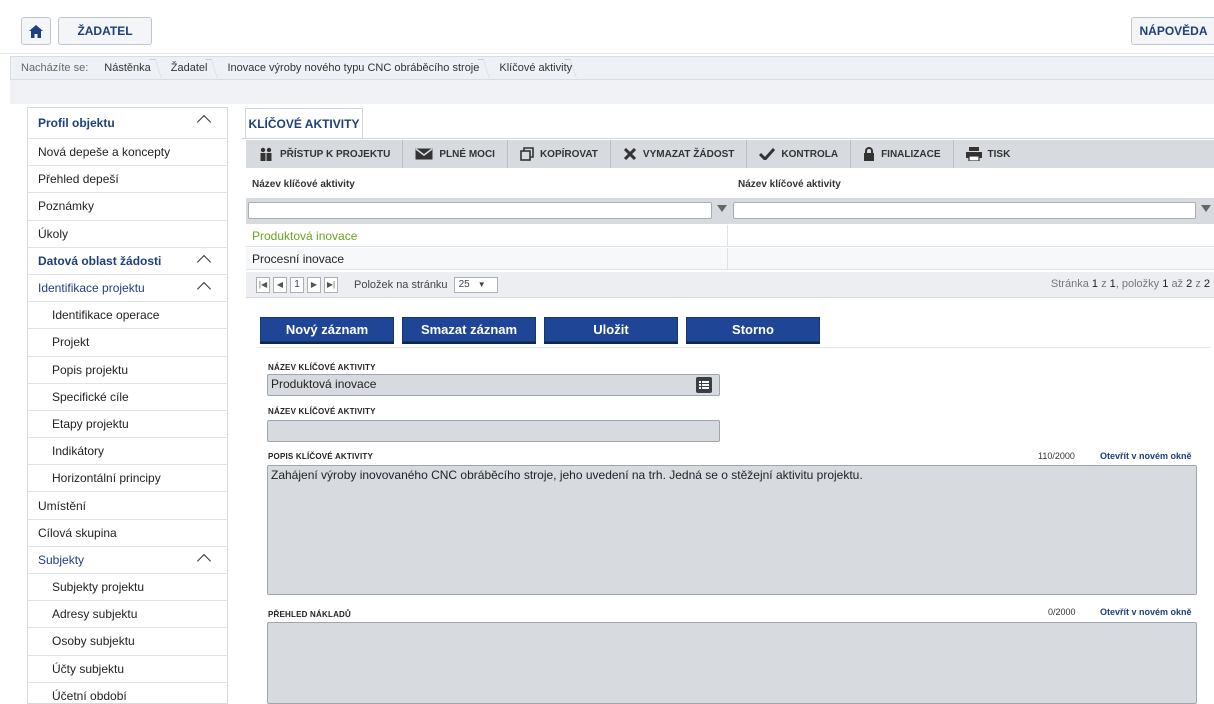  I want to click on sidebar-item-horizontalni-principy: Horizontální principy, so click(127, 479).